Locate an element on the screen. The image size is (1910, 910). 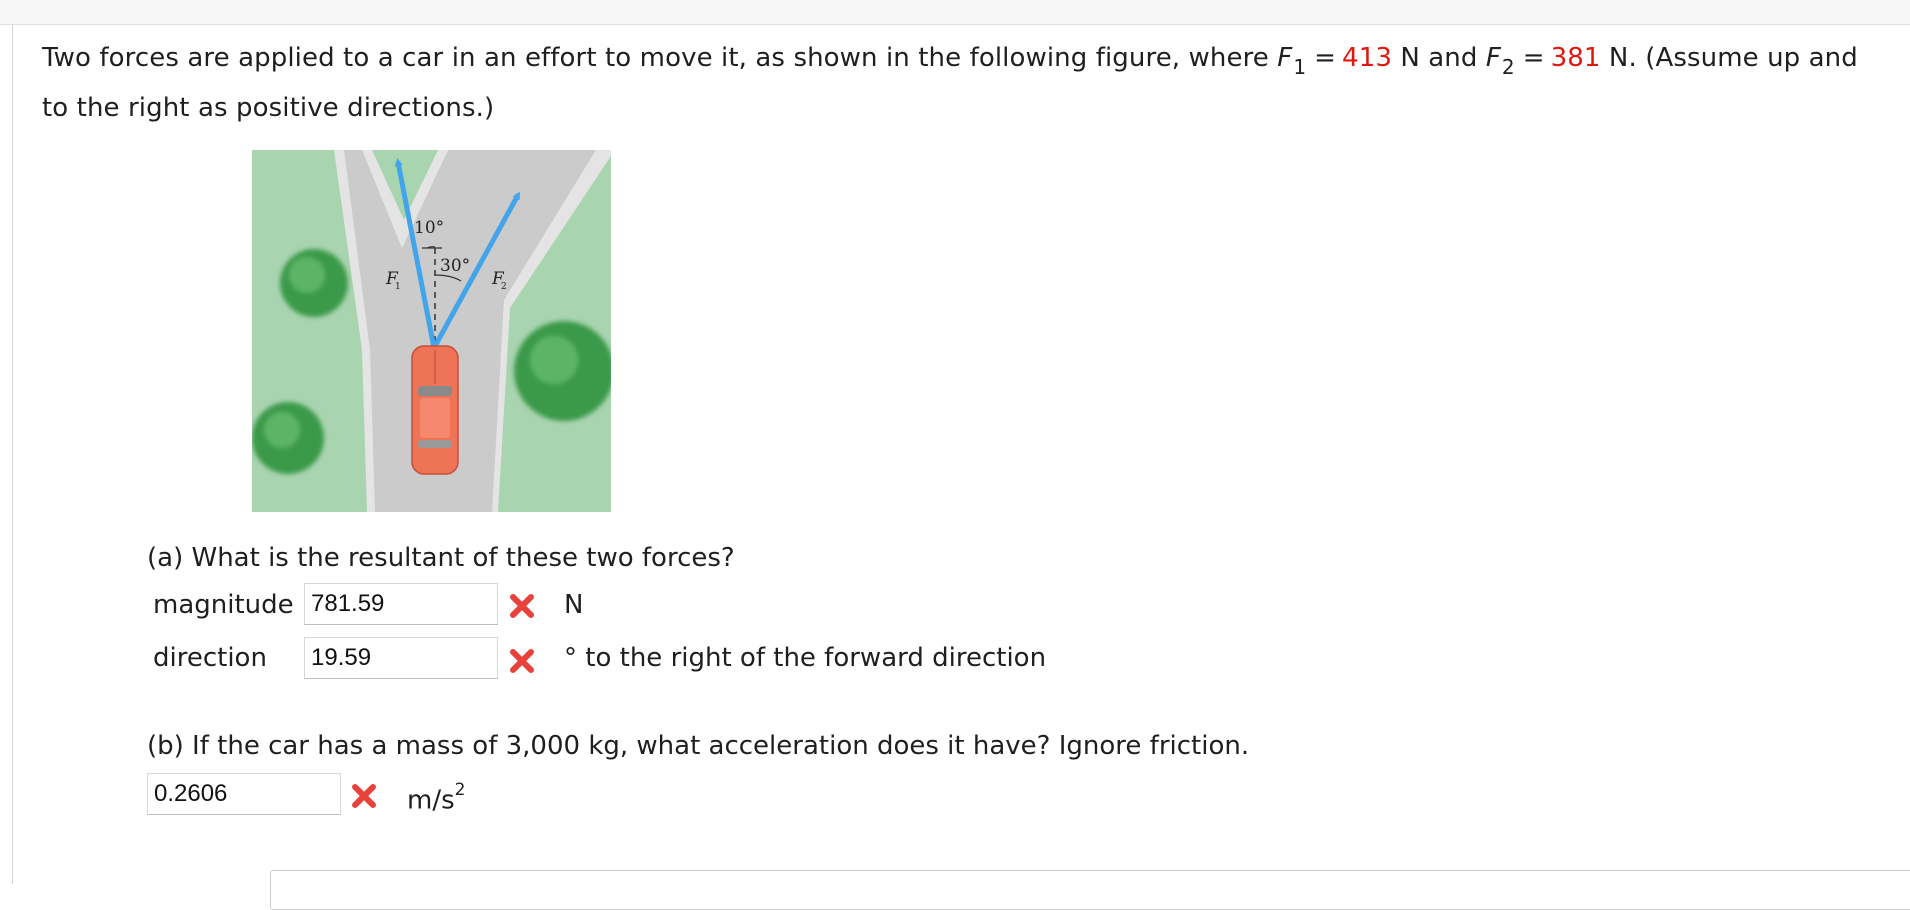
magnitude-unit: N is located at coordinates (574, 605).